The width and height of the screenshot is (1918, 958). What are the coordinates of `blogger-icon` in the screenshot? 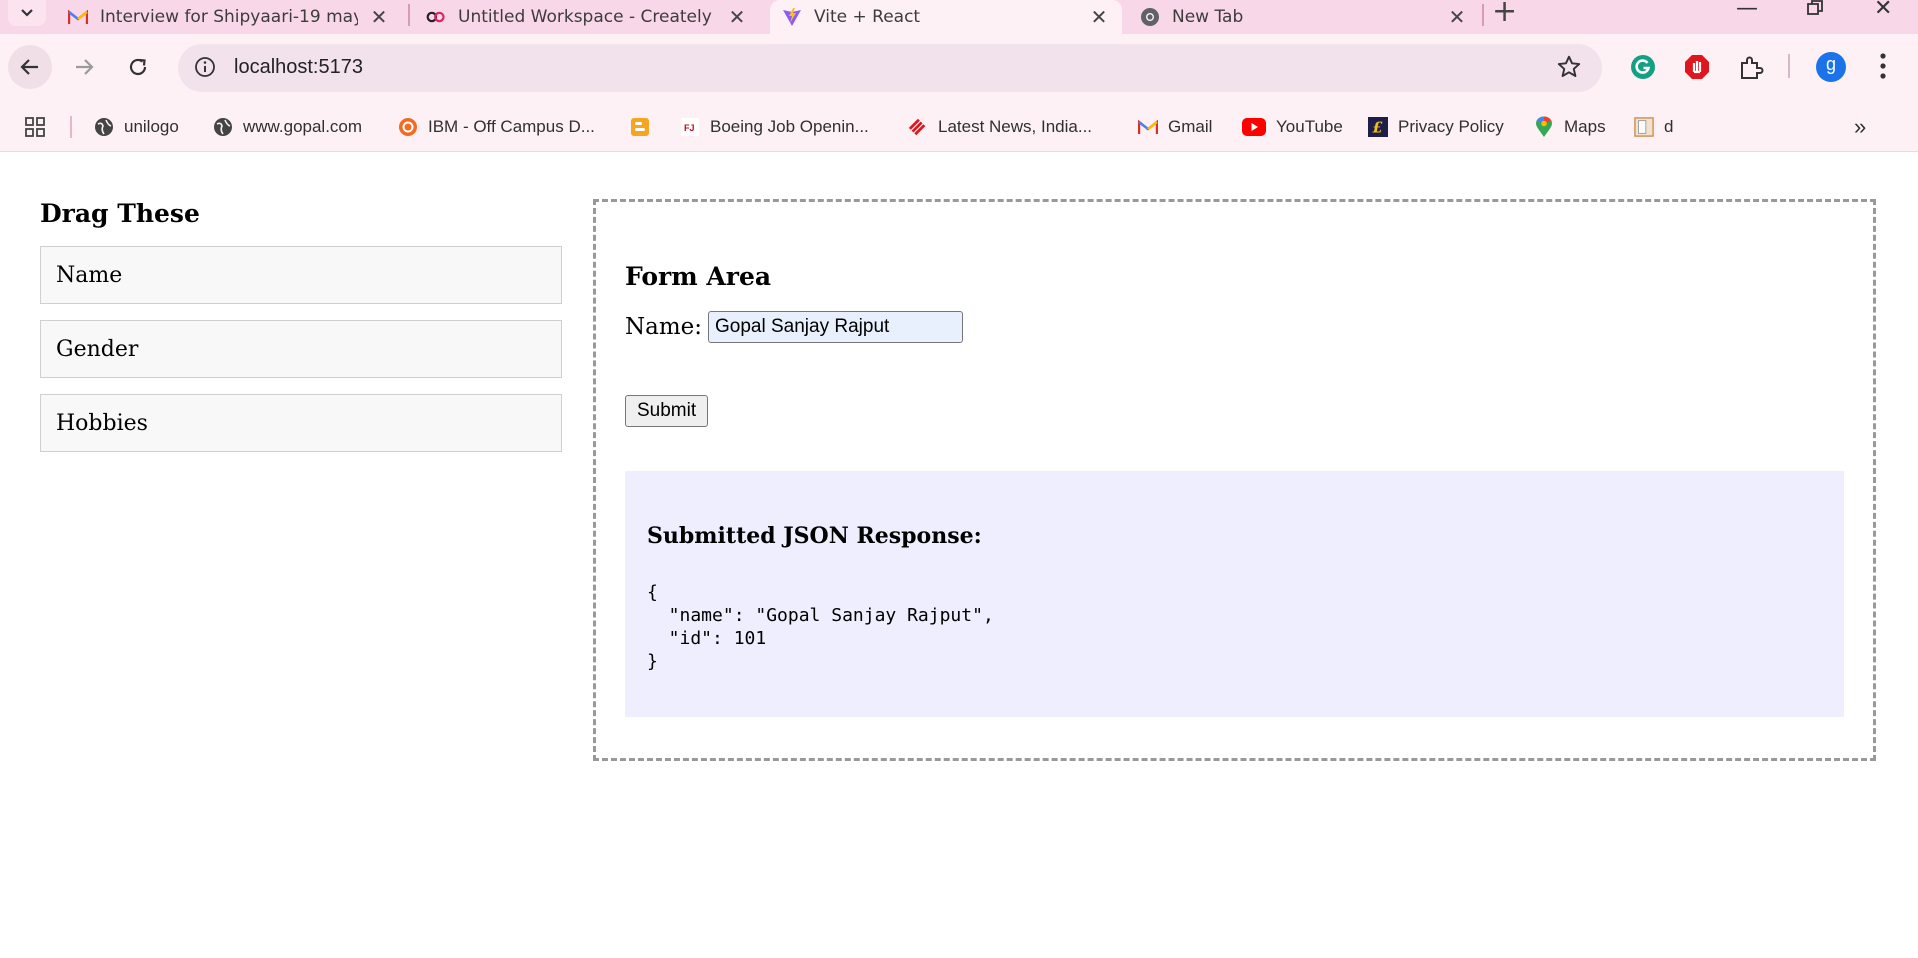 It's located at (640, 127).